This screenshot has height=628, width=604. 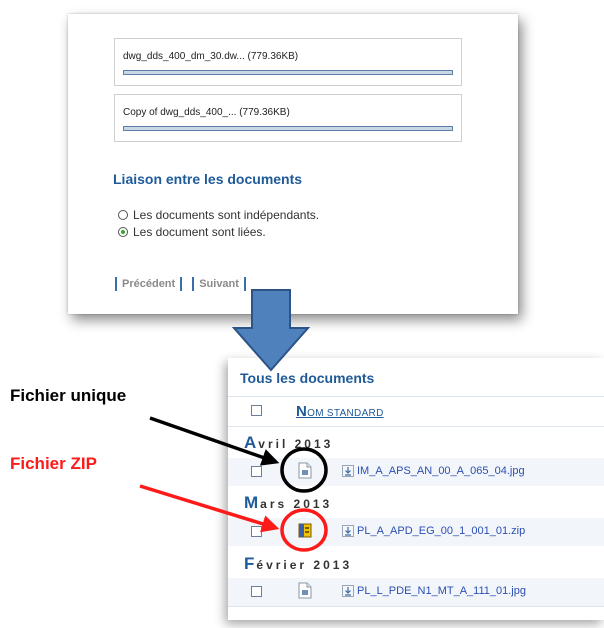 What do you see at coordinates (305, 530) in the screenshot?
I see `zip-archive-icon` at bounding box center [305, 530].